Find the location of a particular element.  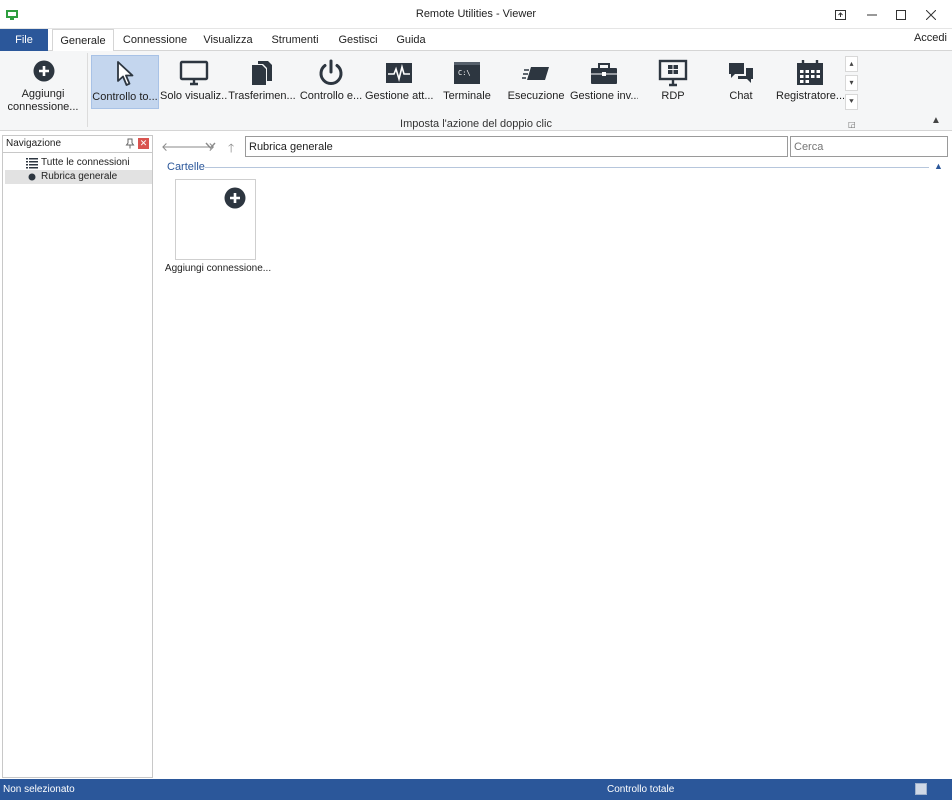

action-label: Chat is located at coordinates (741, 96).